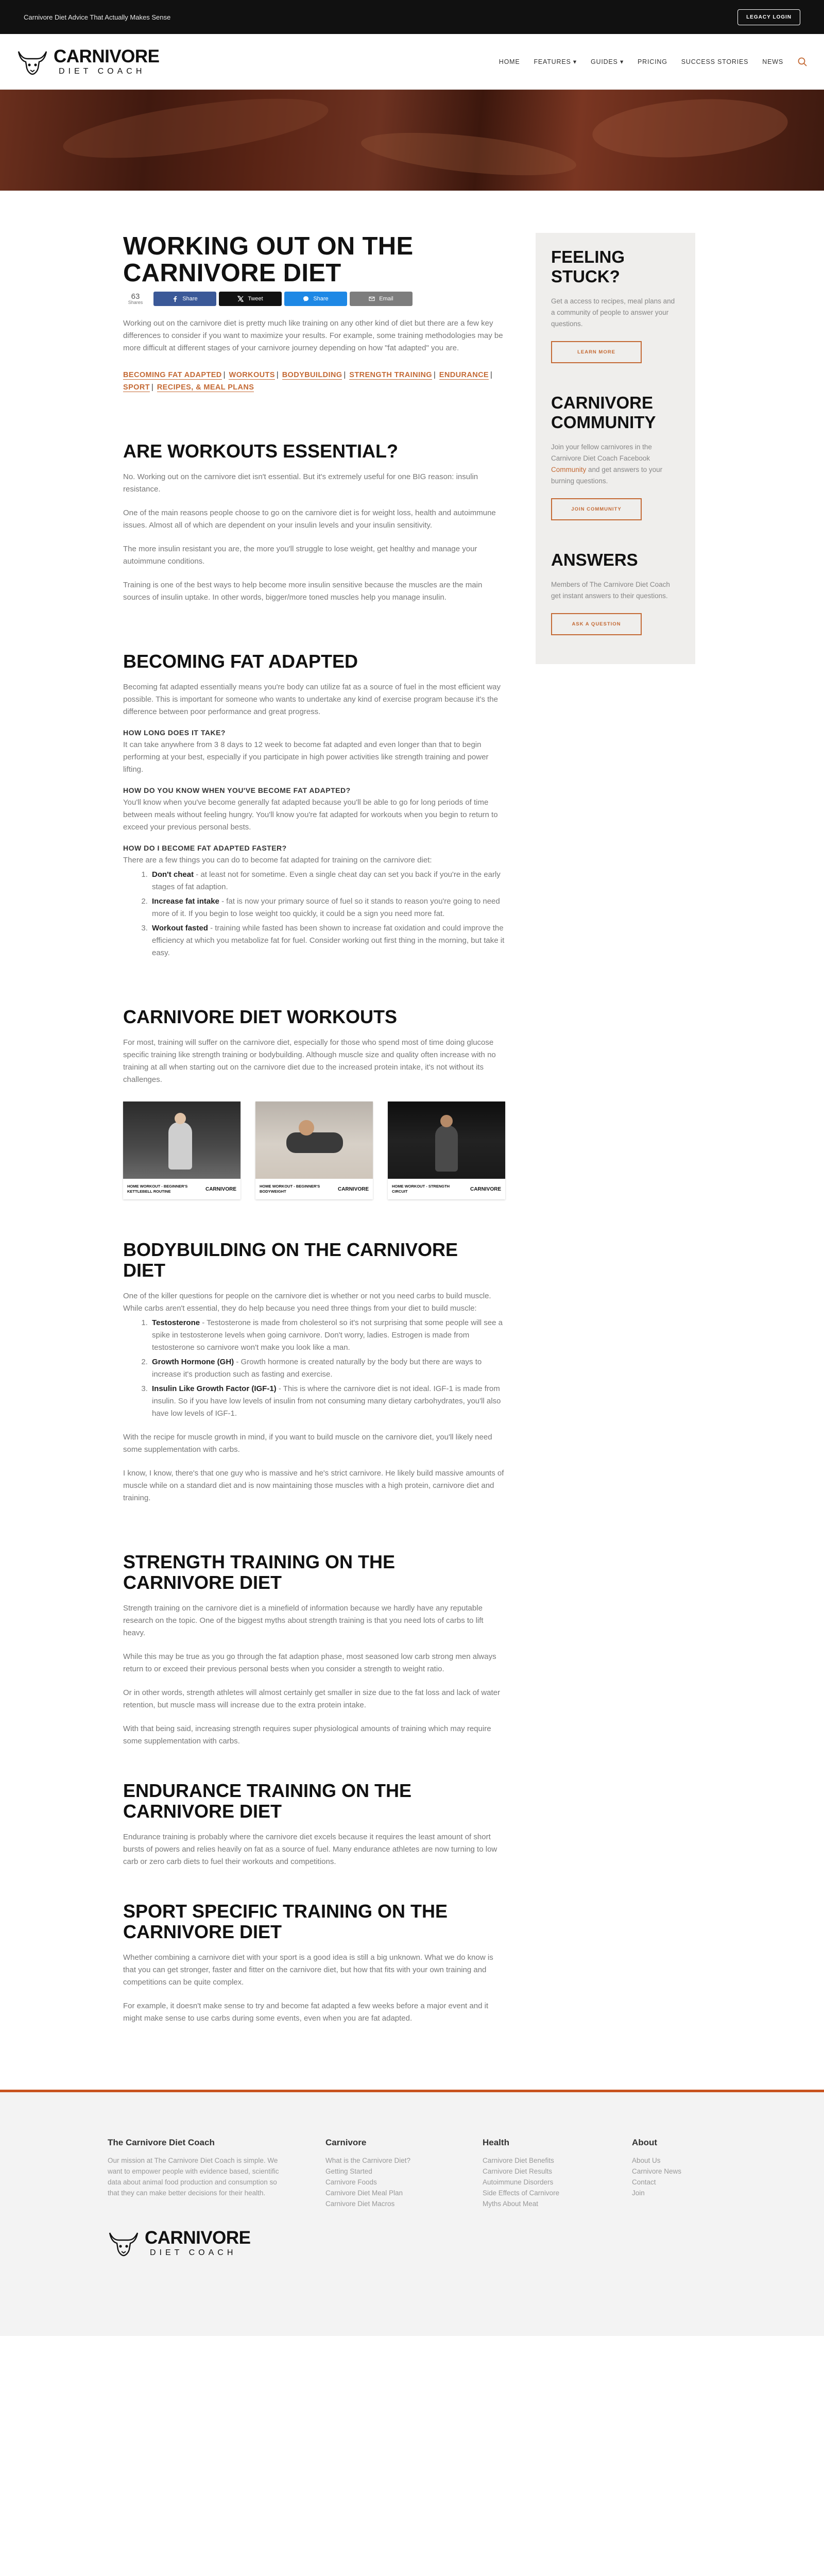 The image size is (824, 2576). What do you see at coordinates (597, 352) in the screenshot?
I see `learn-more-button: LEARN MORE` at bounding box center [597, 352].